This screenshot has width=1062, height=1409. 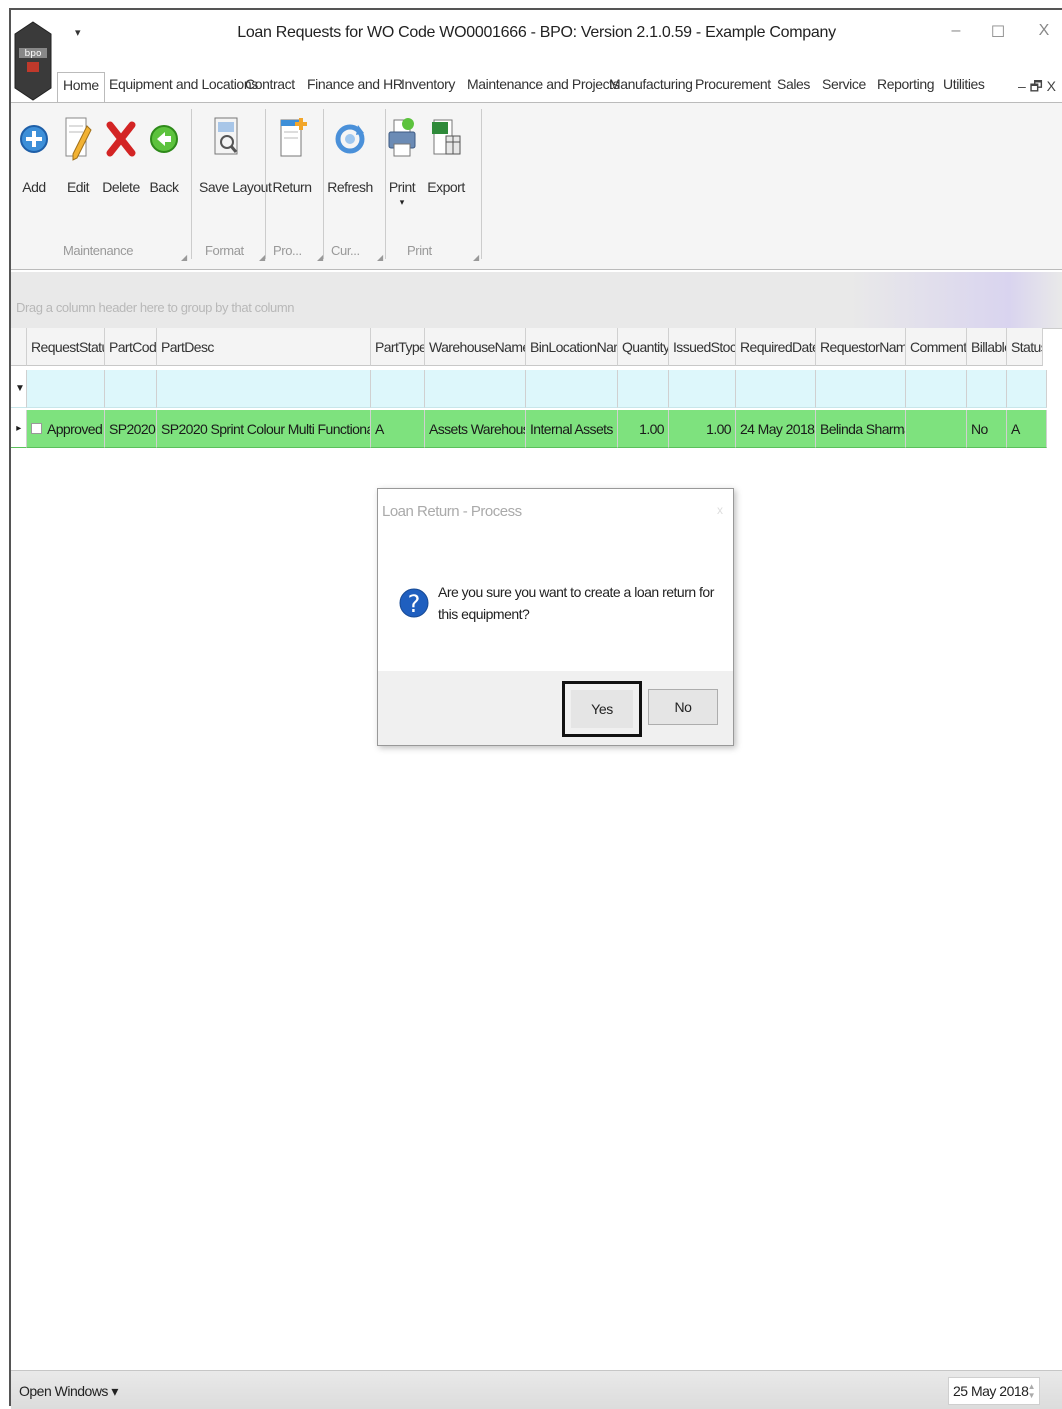 What do you see at coordinates (36, 428) in the screenshot?
I see `row-checkbox` at bounding box center [36, 428].